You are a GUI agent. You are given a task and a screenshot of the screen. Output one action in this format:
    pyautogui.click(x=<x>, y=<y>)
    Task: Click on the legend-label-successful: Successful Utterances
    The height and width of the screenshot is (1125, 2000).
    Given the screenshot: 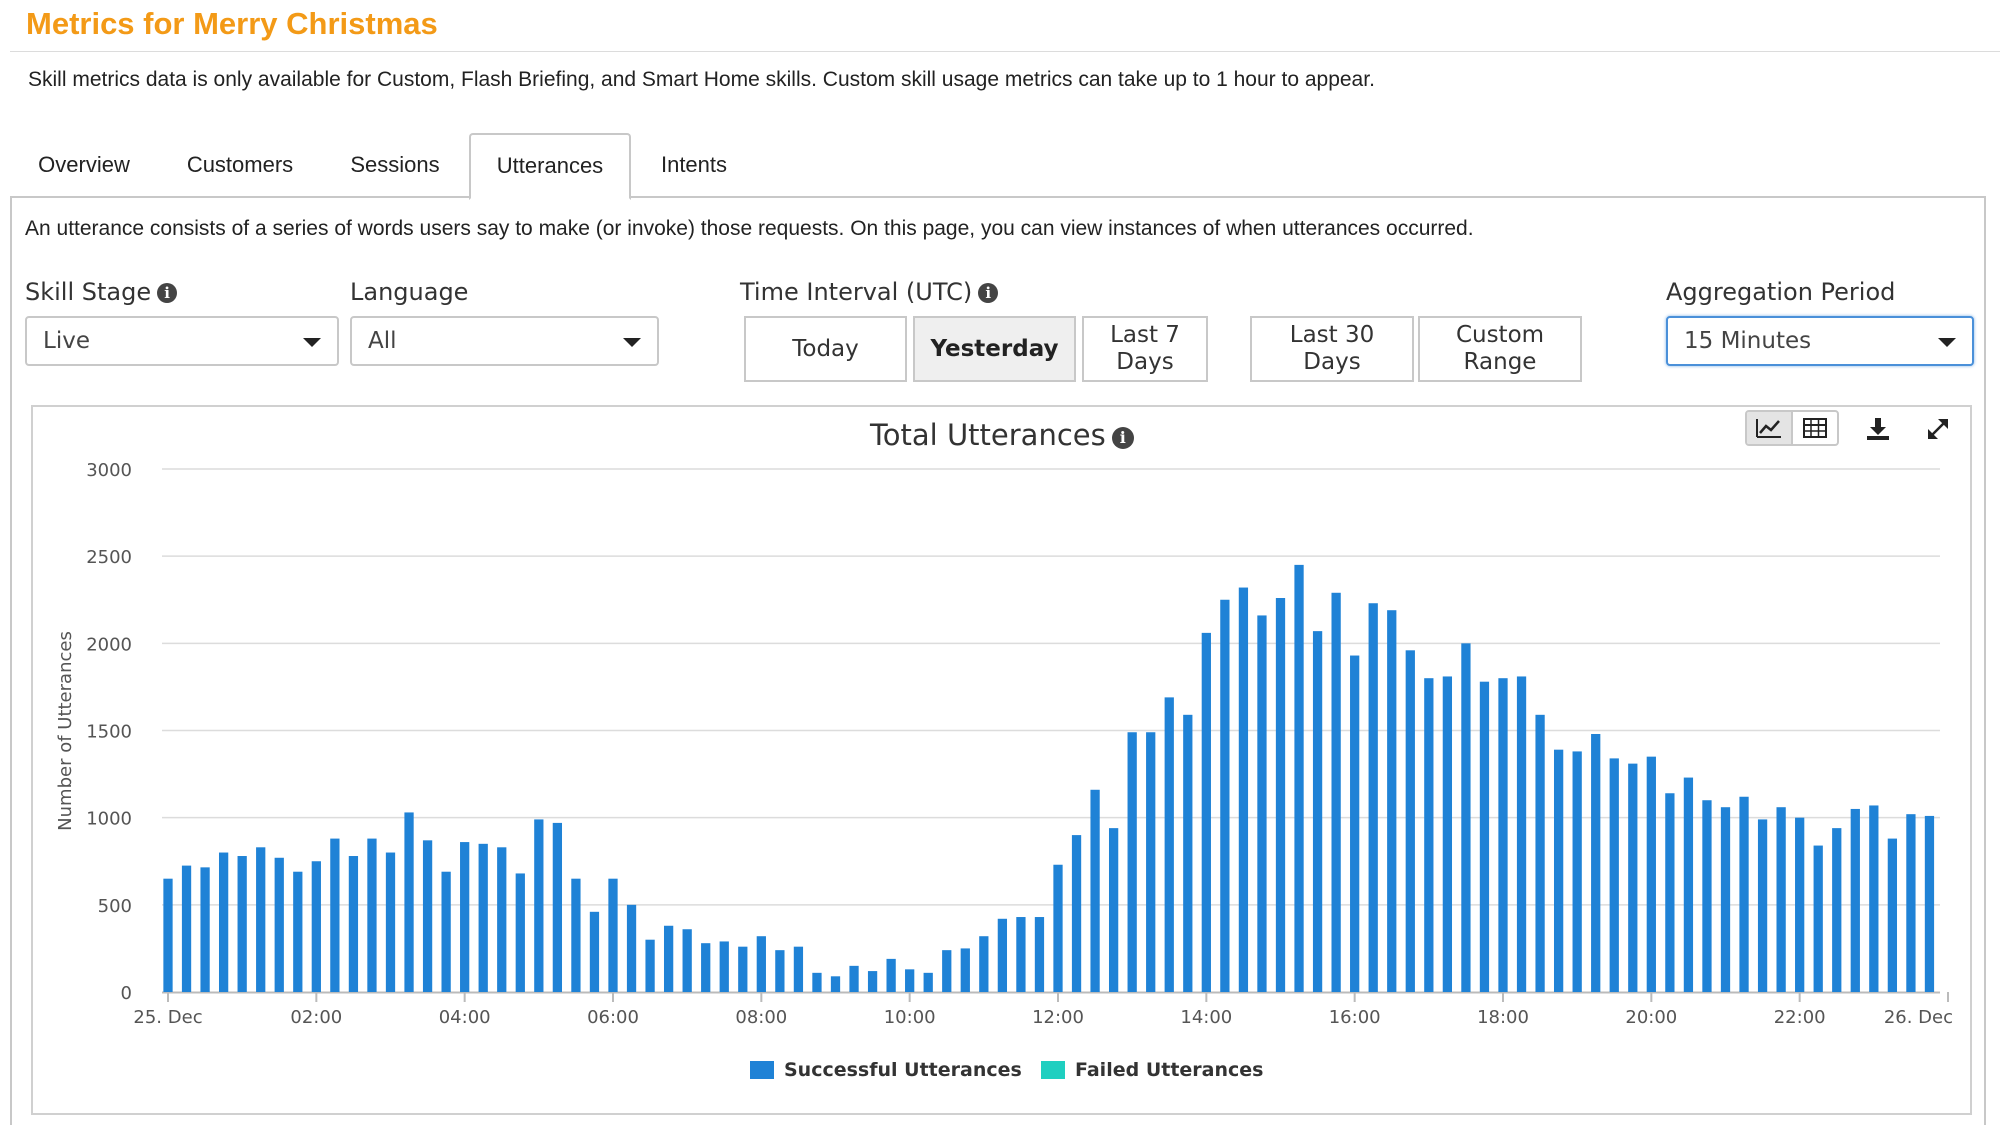 What is the action you would take?
    pyautogui.click(x=903, y=1070)
    